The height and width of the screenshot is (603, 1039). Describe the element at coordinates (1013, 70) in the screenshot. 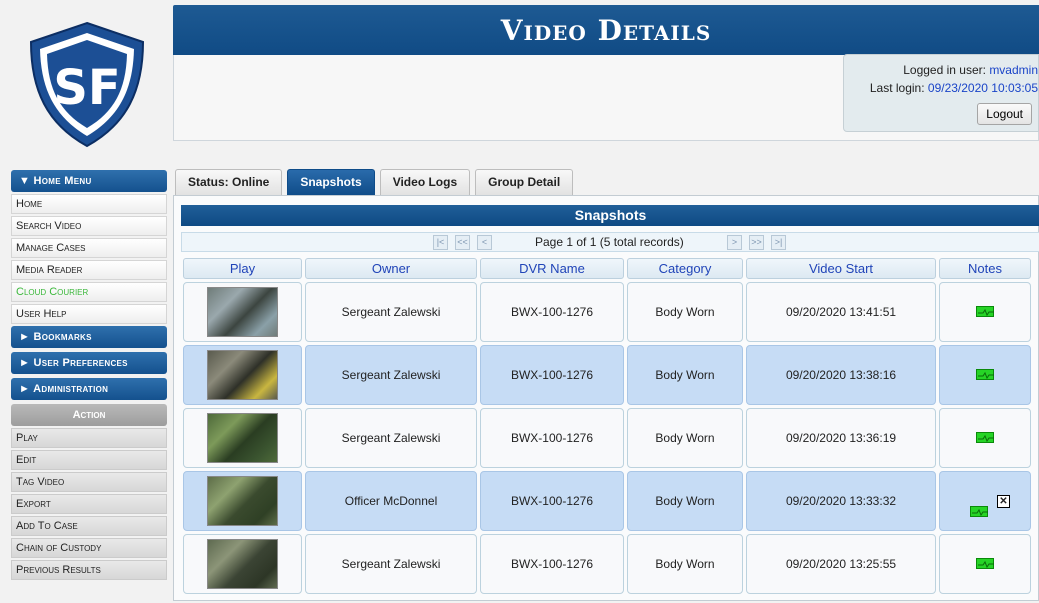

I see `username: mvadmin` at that location.